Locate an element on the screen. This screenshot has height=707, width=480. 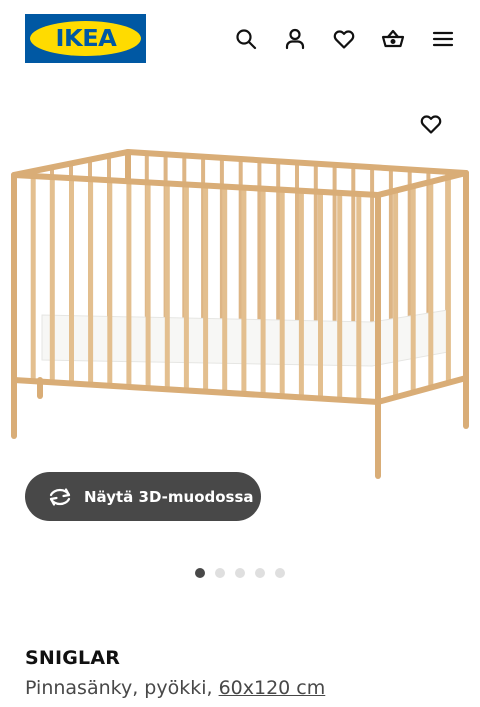
logo-oval: IKEA is located at coordinates (85, 38).